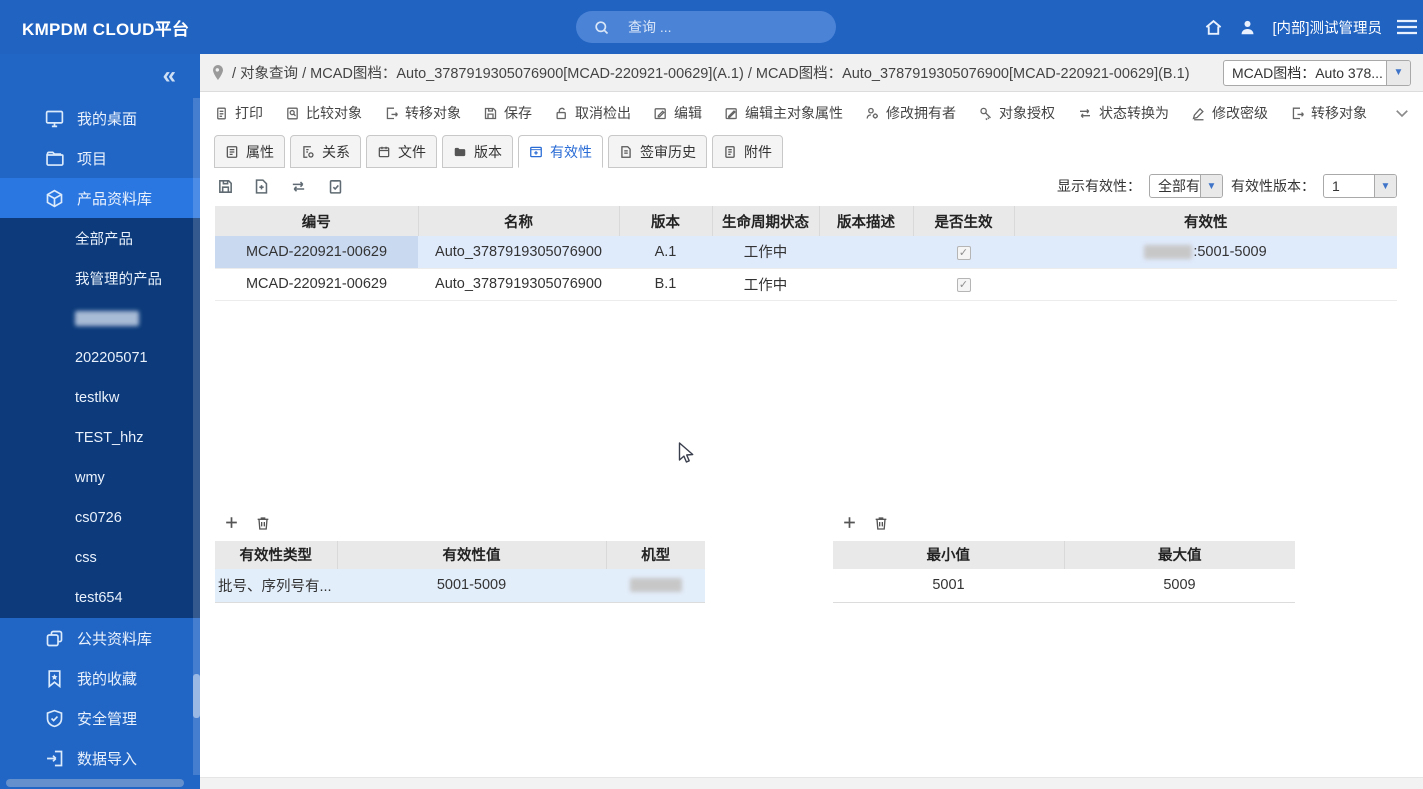 Image resolution: width=1423 pixels, height=789 pixels. I want to click on sidebar-subitem-test654: test654, so click(100, 598).